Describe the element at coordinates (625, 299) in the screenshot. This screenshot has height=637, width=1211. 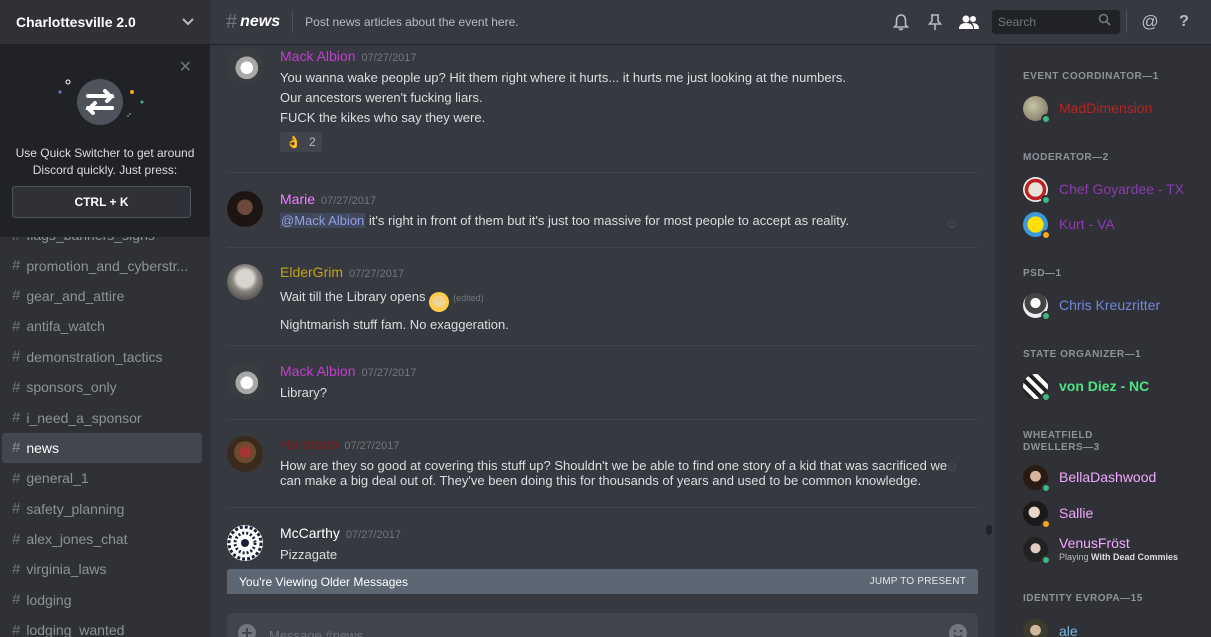
I see `message-text: Wait till the Library opens 😂 (edited)` at that location.